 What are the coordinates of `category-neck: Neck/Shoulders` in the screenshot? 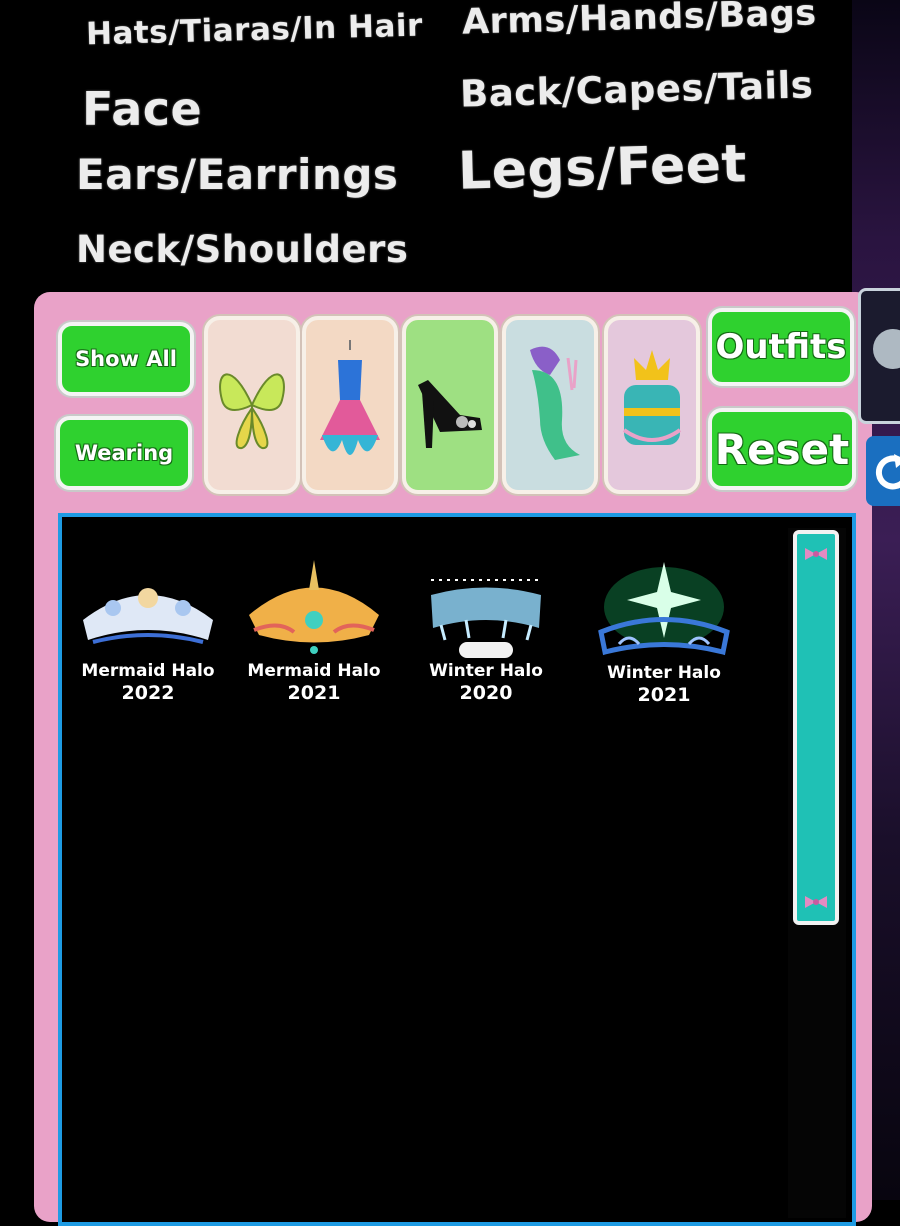 It's located at (242, 249).